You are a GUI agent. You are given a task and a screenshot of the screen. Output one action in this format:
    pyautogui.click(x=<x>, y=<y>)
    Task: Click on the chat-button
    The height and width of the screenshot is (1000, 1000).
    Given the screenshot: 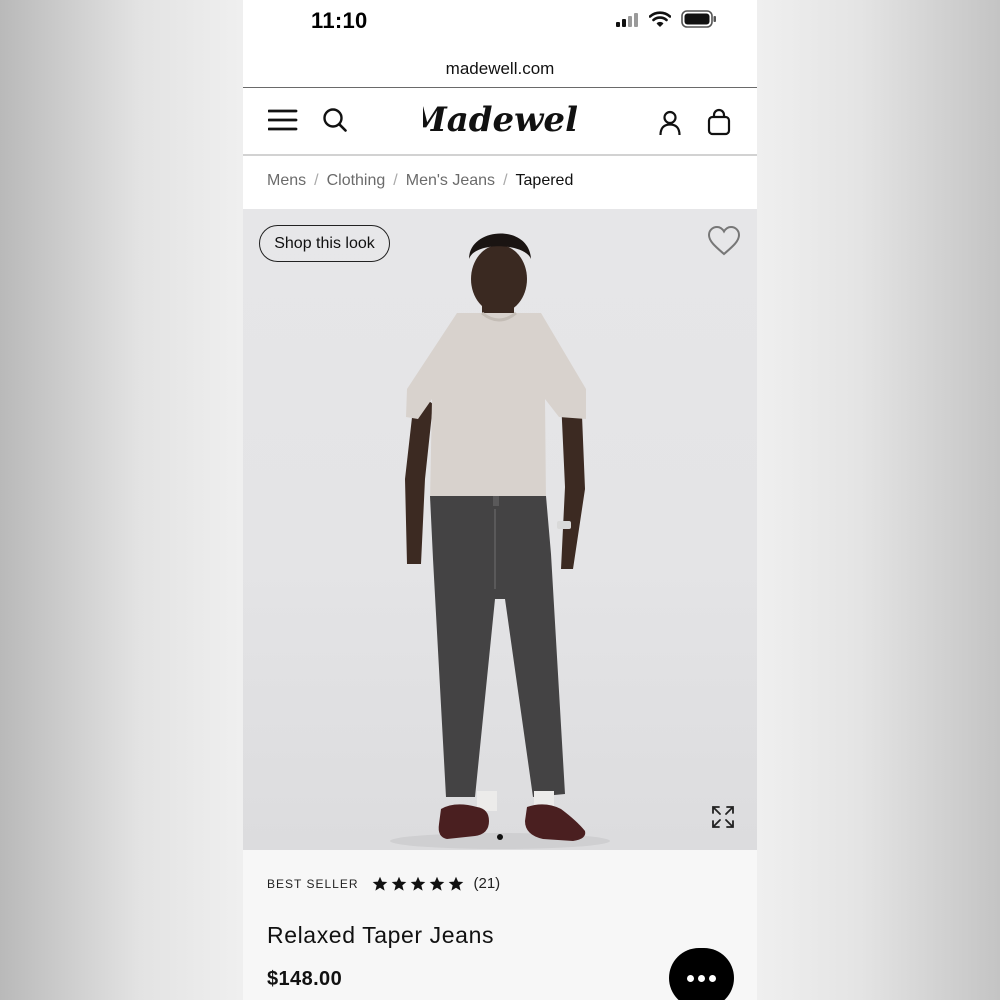 What is the action you would take?
    pyautogui.click(x=701, y=974)
    